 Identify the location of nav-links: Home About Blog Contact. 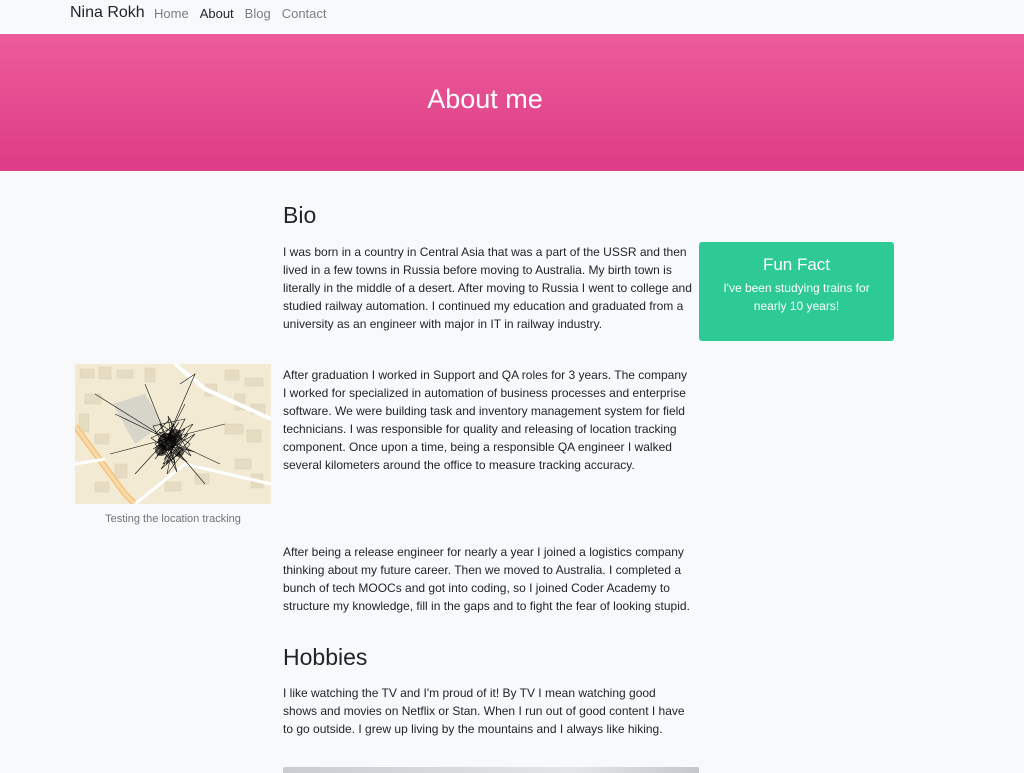
(246, 13).